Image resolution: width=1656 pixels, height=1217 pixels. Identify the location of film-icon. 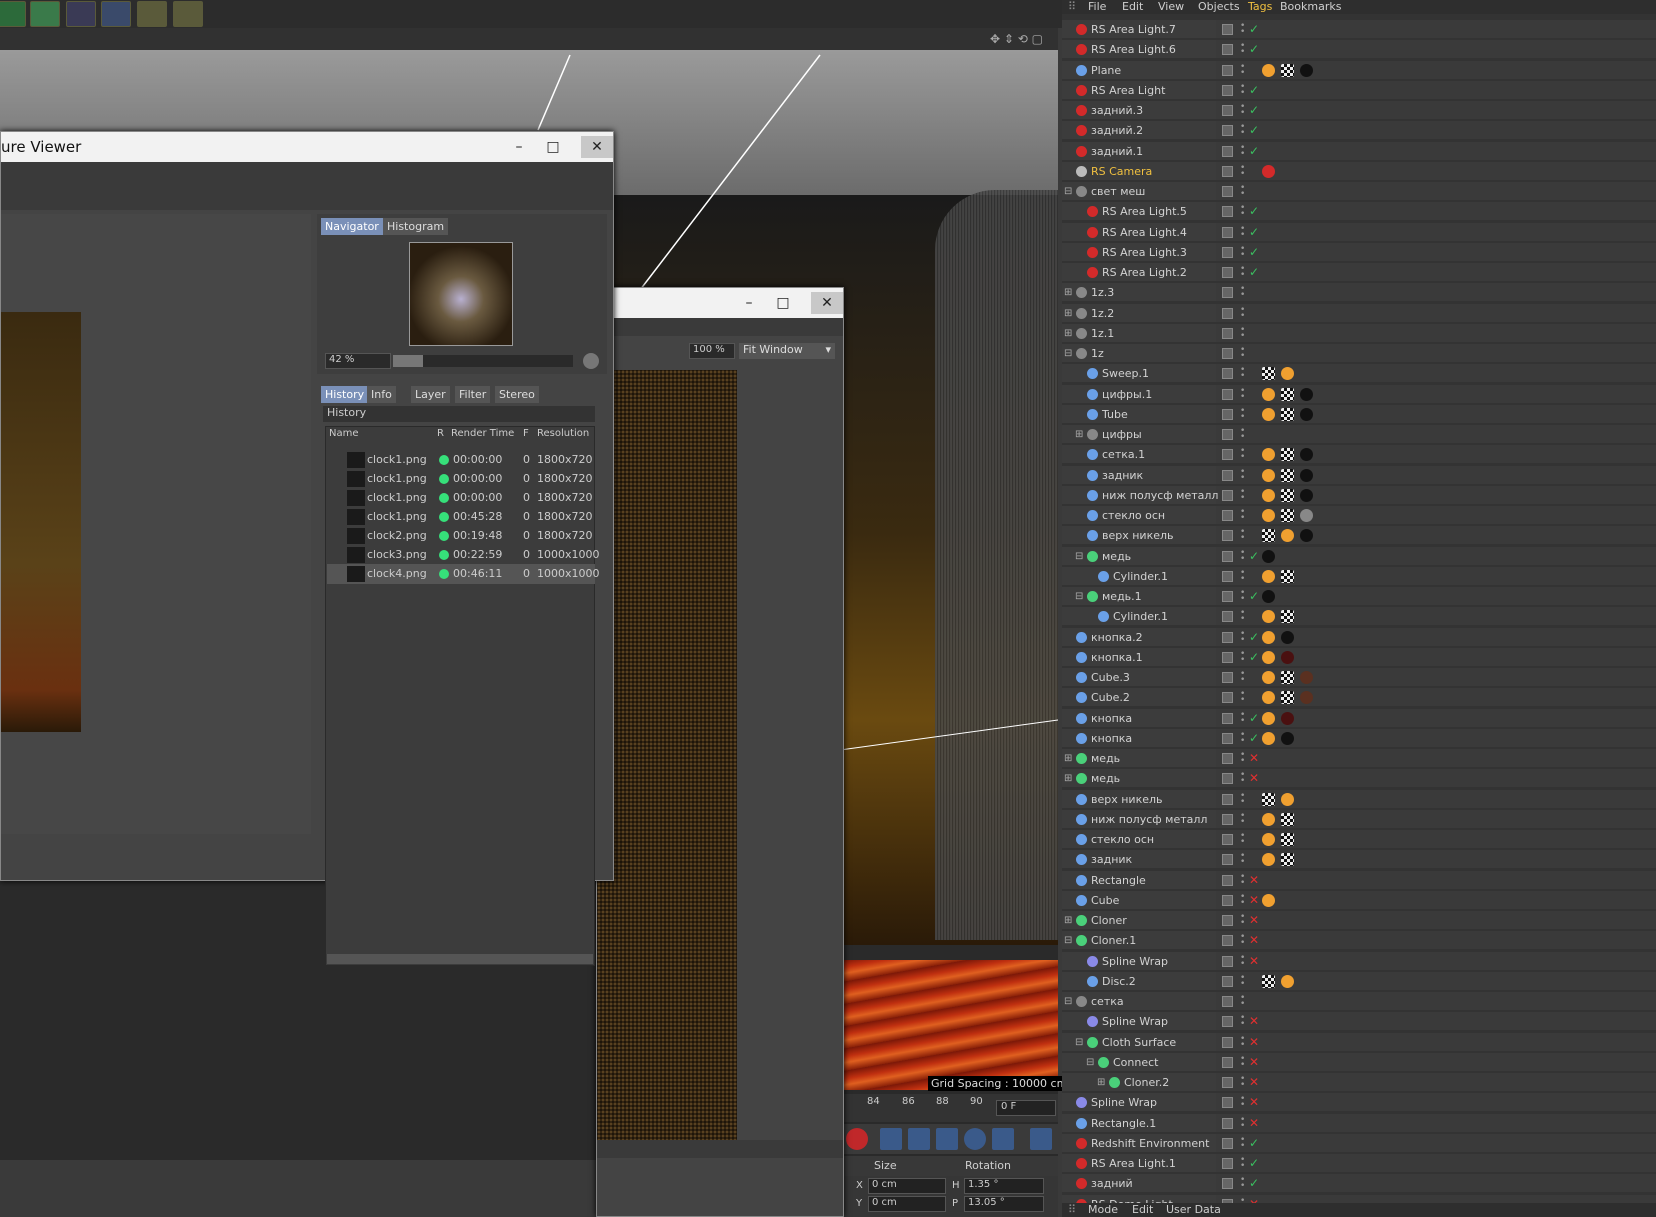
(1041, 1139).